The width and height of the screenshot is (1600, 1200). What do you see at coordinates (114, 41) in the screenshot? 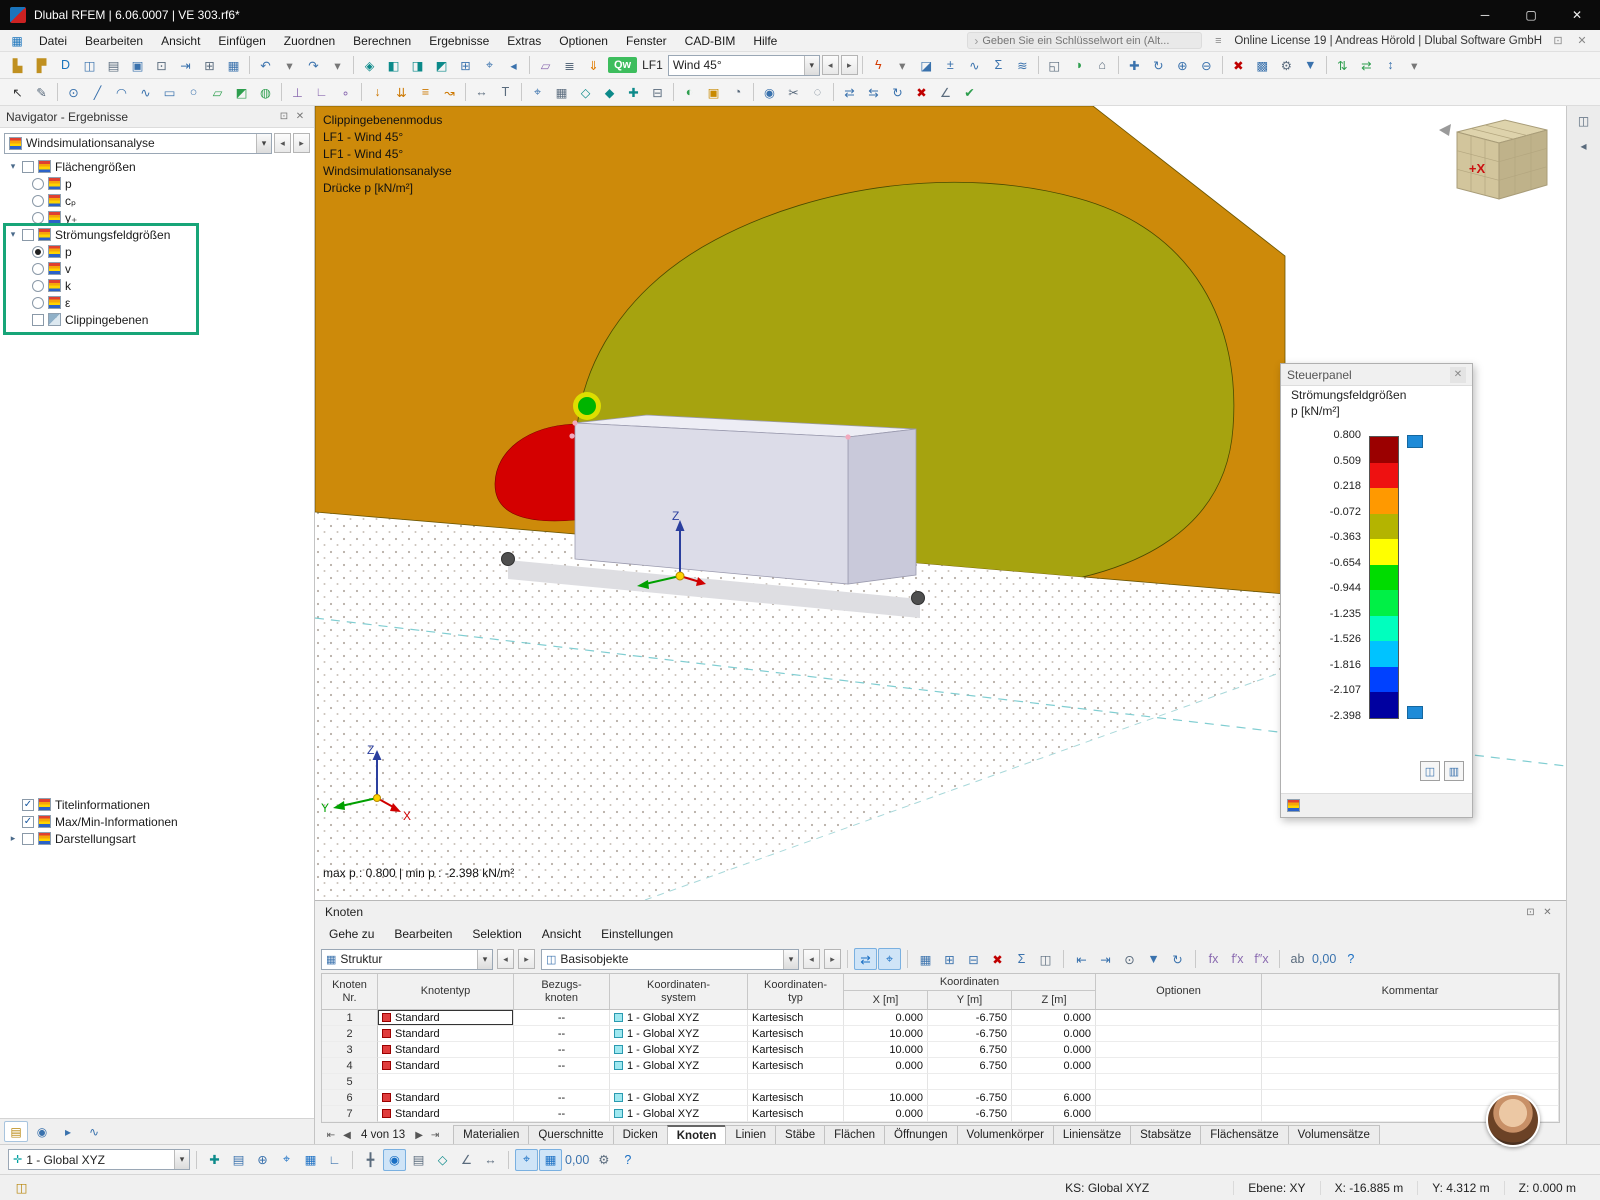
I see `menu-item: Bearbeiten` at bounding box center [114, 41].